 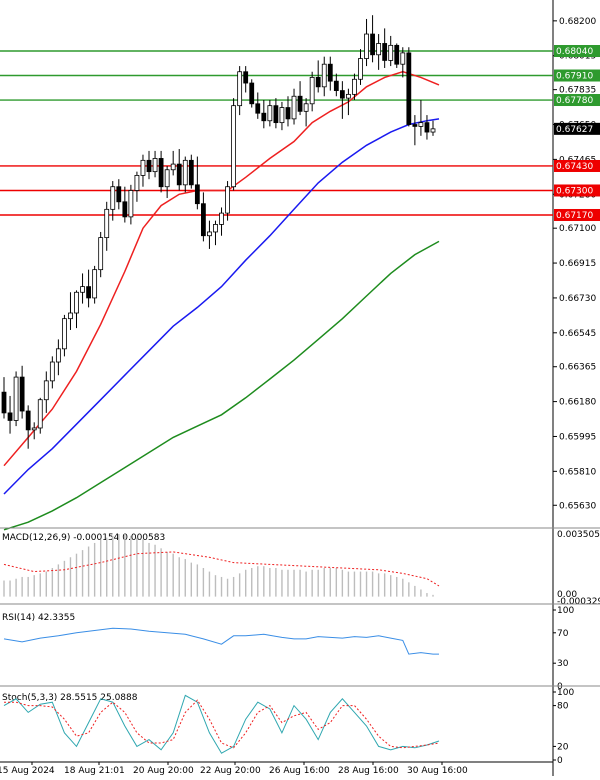 I want to click on time-tick-label: 18 Aug 21:01, so click(x=94, y=771).